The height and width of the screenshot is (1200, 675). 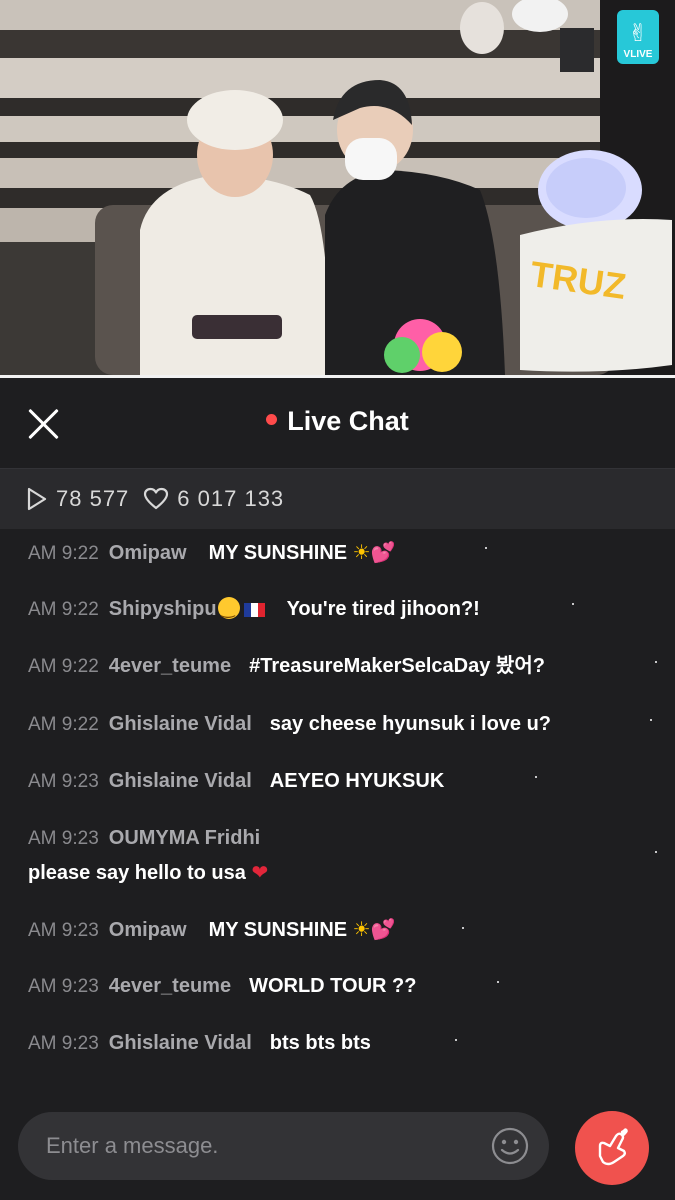 What do you see at coordinates (93, 498) in the screenshot?
I see `views-count: 78 577` at bounding box center [93, 498].